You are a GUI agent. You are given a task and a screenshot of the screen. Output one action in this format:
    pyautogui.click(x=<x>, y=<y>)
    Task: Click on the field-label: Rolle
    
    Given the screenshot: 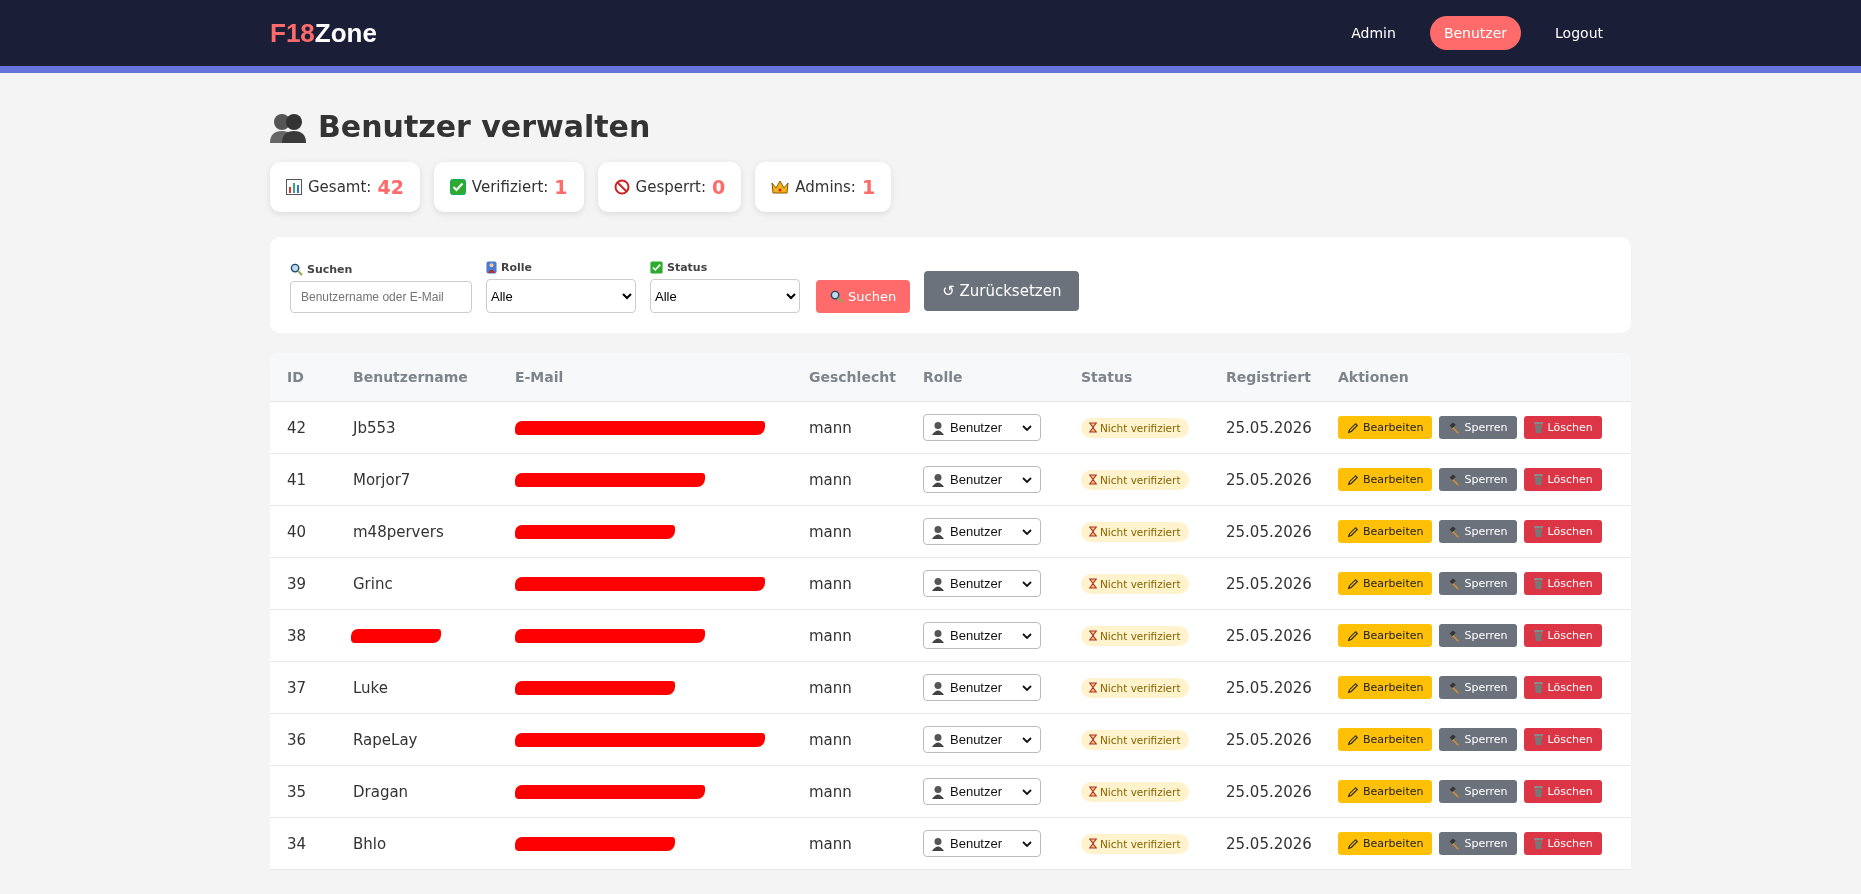 What is the action you would take?
    pyautogui.click(x=517, y=267)
    